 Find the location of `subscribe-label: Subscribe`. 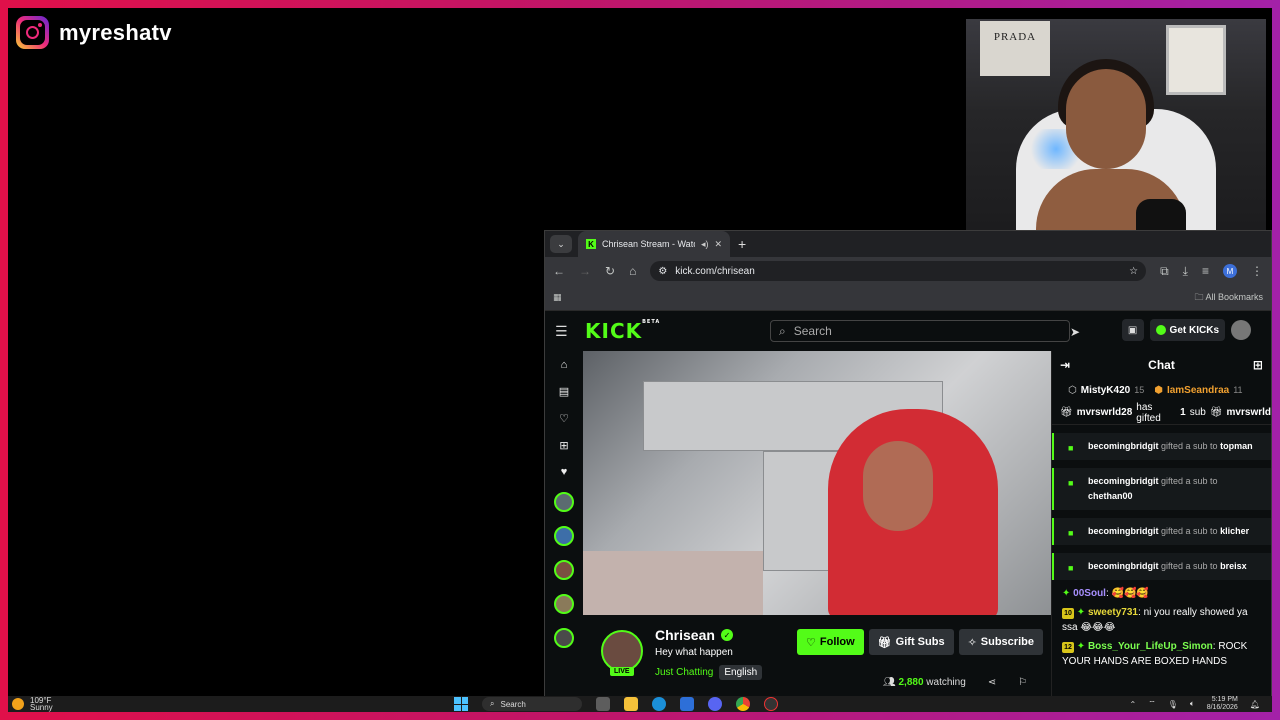

subscribe-label: Subscribe is located at coordinates (1007, 642).